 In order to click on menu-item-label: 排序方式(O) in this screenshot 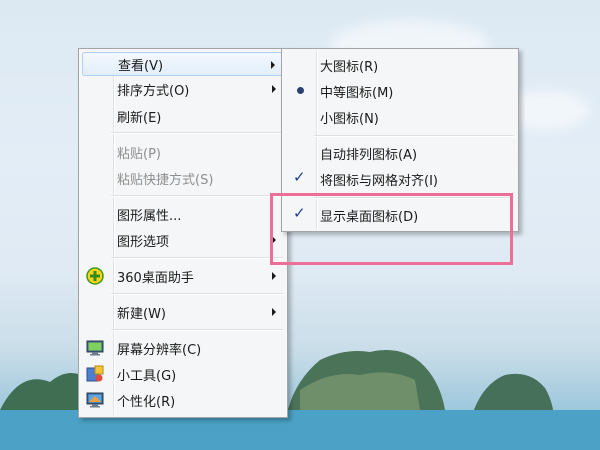, I will do `click(153, 91)`.